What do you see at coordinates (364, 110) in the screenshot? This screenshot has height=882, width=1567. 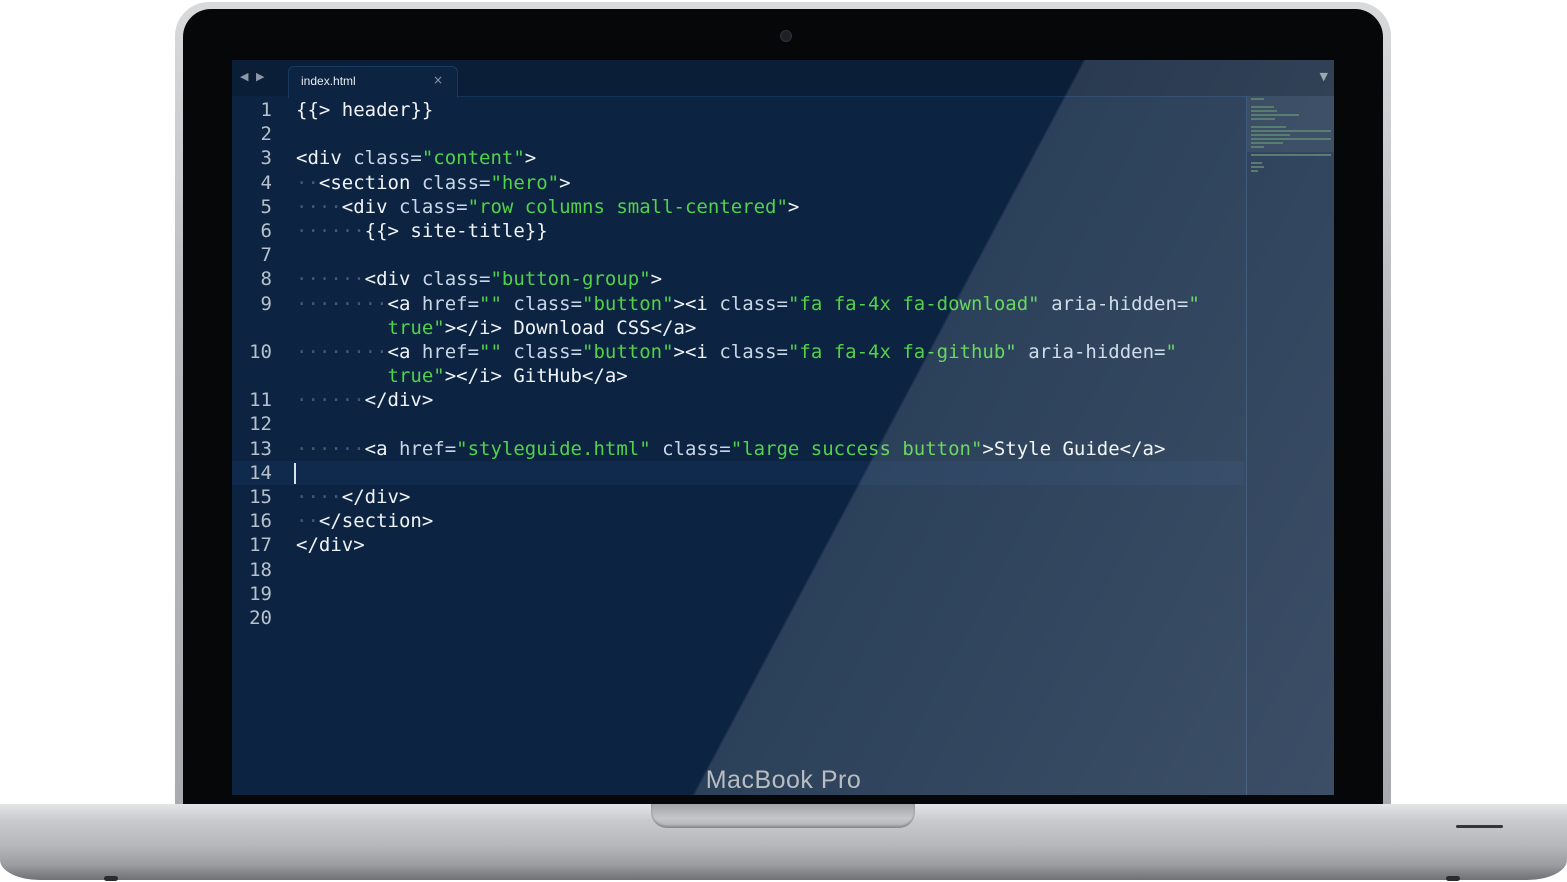 I see `code-text: {{> header}}` at bounding box center [364, 110].